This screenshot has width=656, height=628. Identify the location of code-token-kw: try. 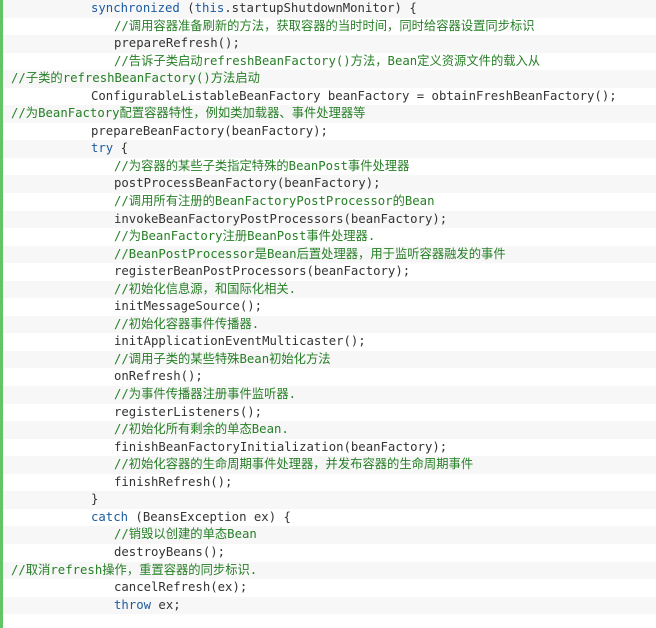
(102, 148).